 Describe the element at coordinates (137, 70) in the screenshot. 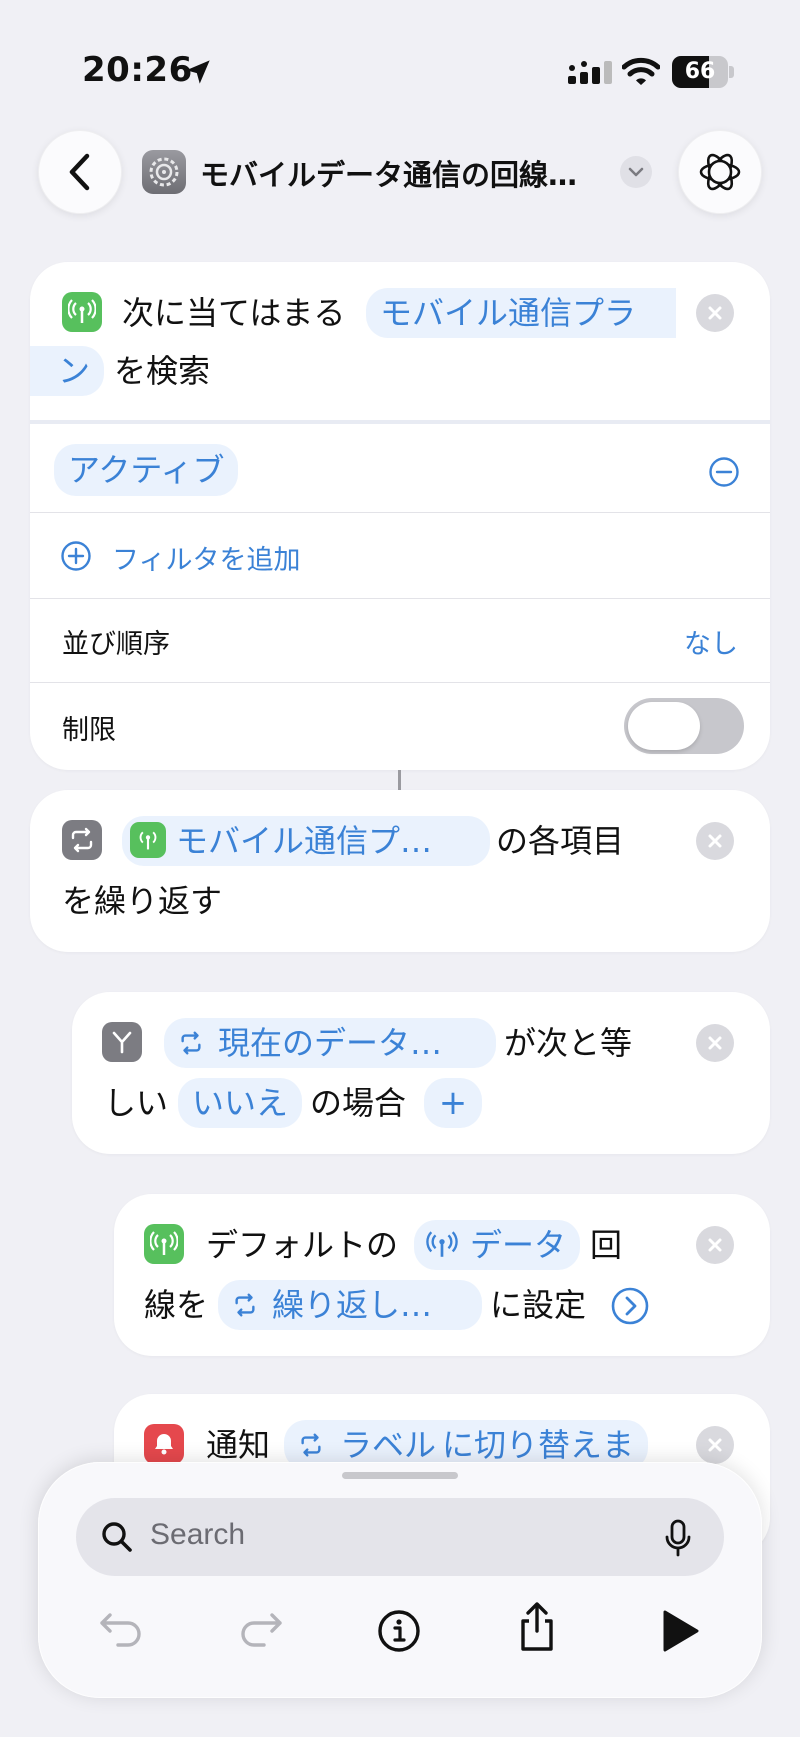

I see `status-time: 20:26` at that location.